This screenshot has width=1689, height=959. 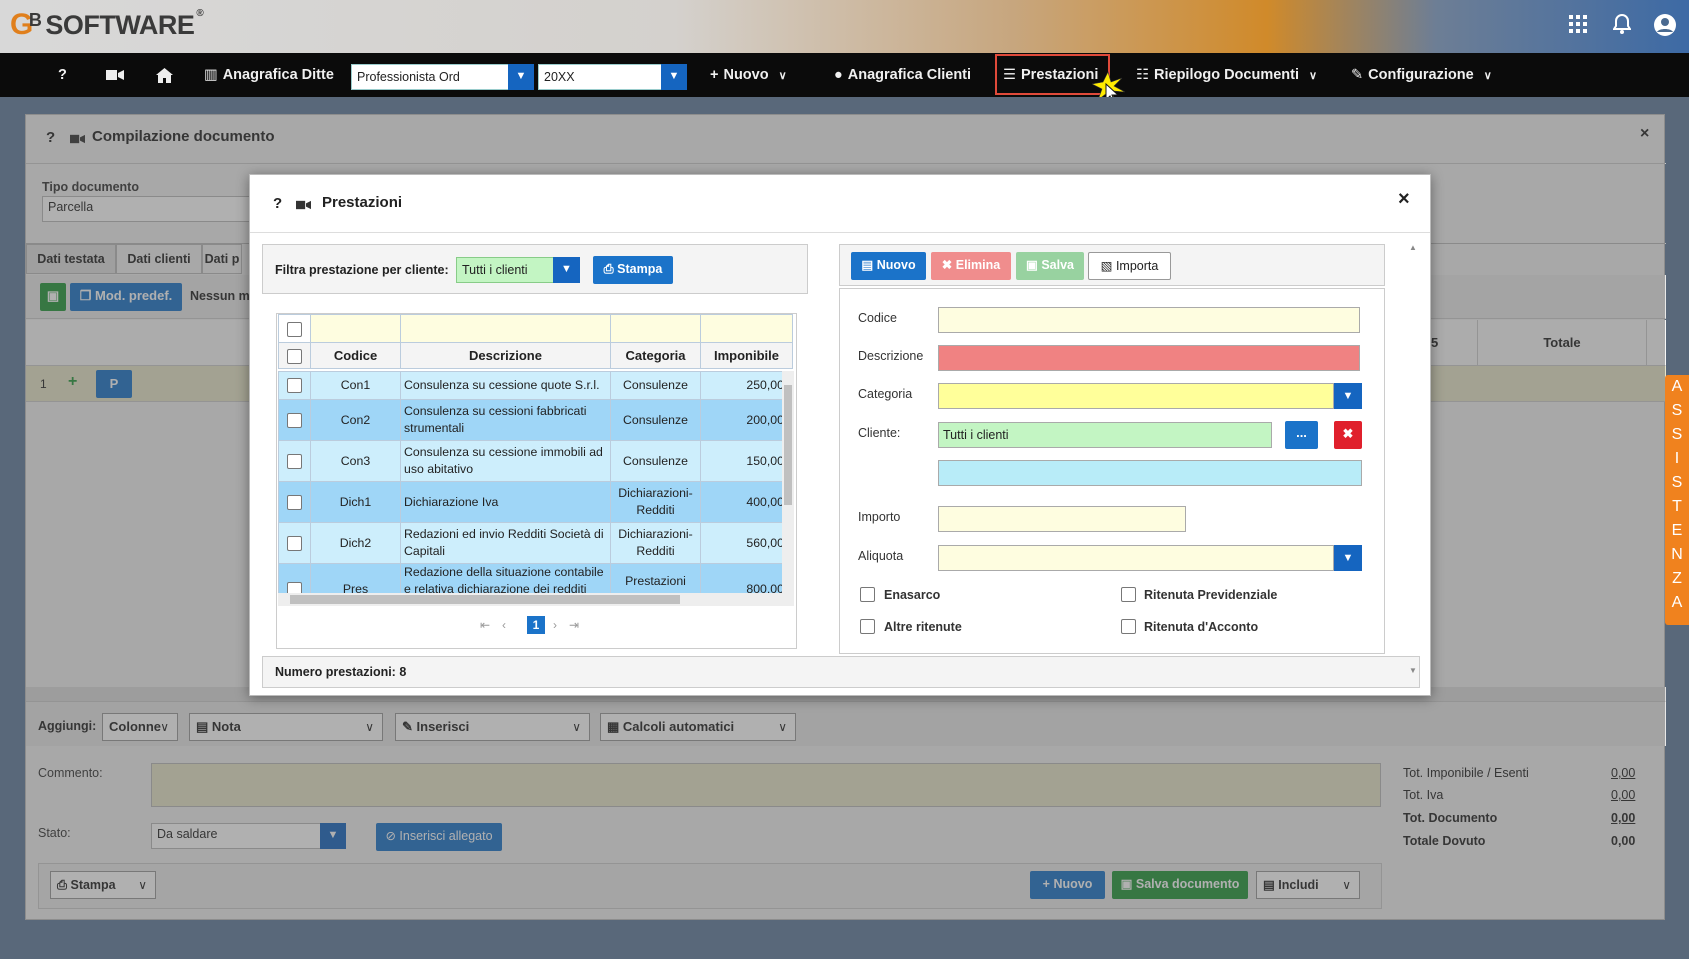 I want to click on pager-current-page: 1, so click(x=536, y=625).